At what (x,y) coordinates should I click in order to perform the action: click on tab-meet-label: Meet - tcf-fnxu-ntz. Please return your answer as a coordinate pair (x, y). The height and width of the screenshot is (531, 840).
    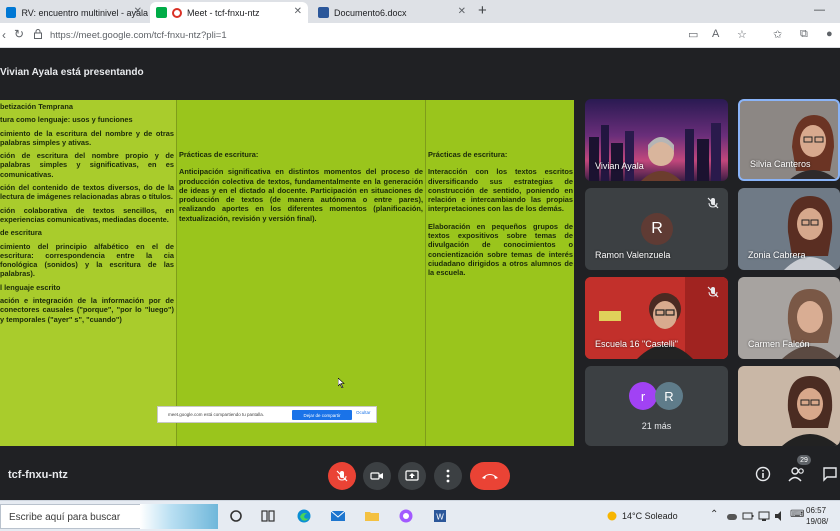
    Looking at the image, I should click on (223, 12).